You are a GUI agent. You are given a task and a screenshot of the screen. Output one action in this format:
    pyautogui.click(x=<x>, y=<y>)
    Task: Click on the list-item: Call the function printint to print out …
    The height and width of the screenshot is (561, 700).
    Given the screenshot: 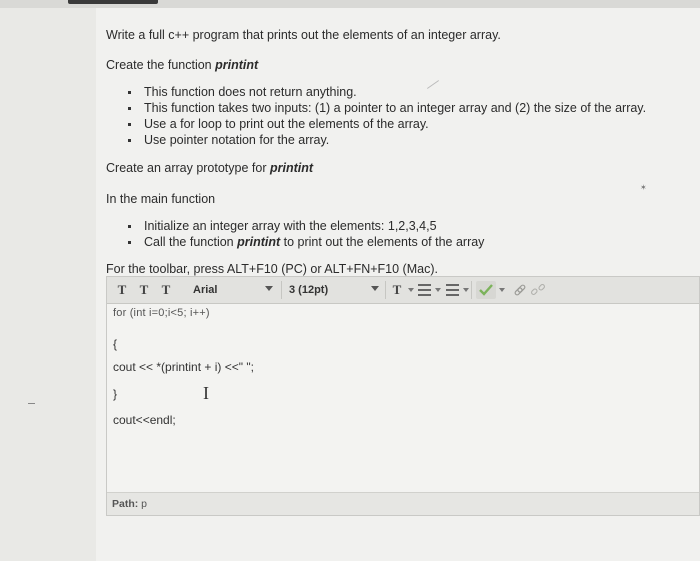 What is the action you would take?
    pyautogui.click(x=305, y=242)
    